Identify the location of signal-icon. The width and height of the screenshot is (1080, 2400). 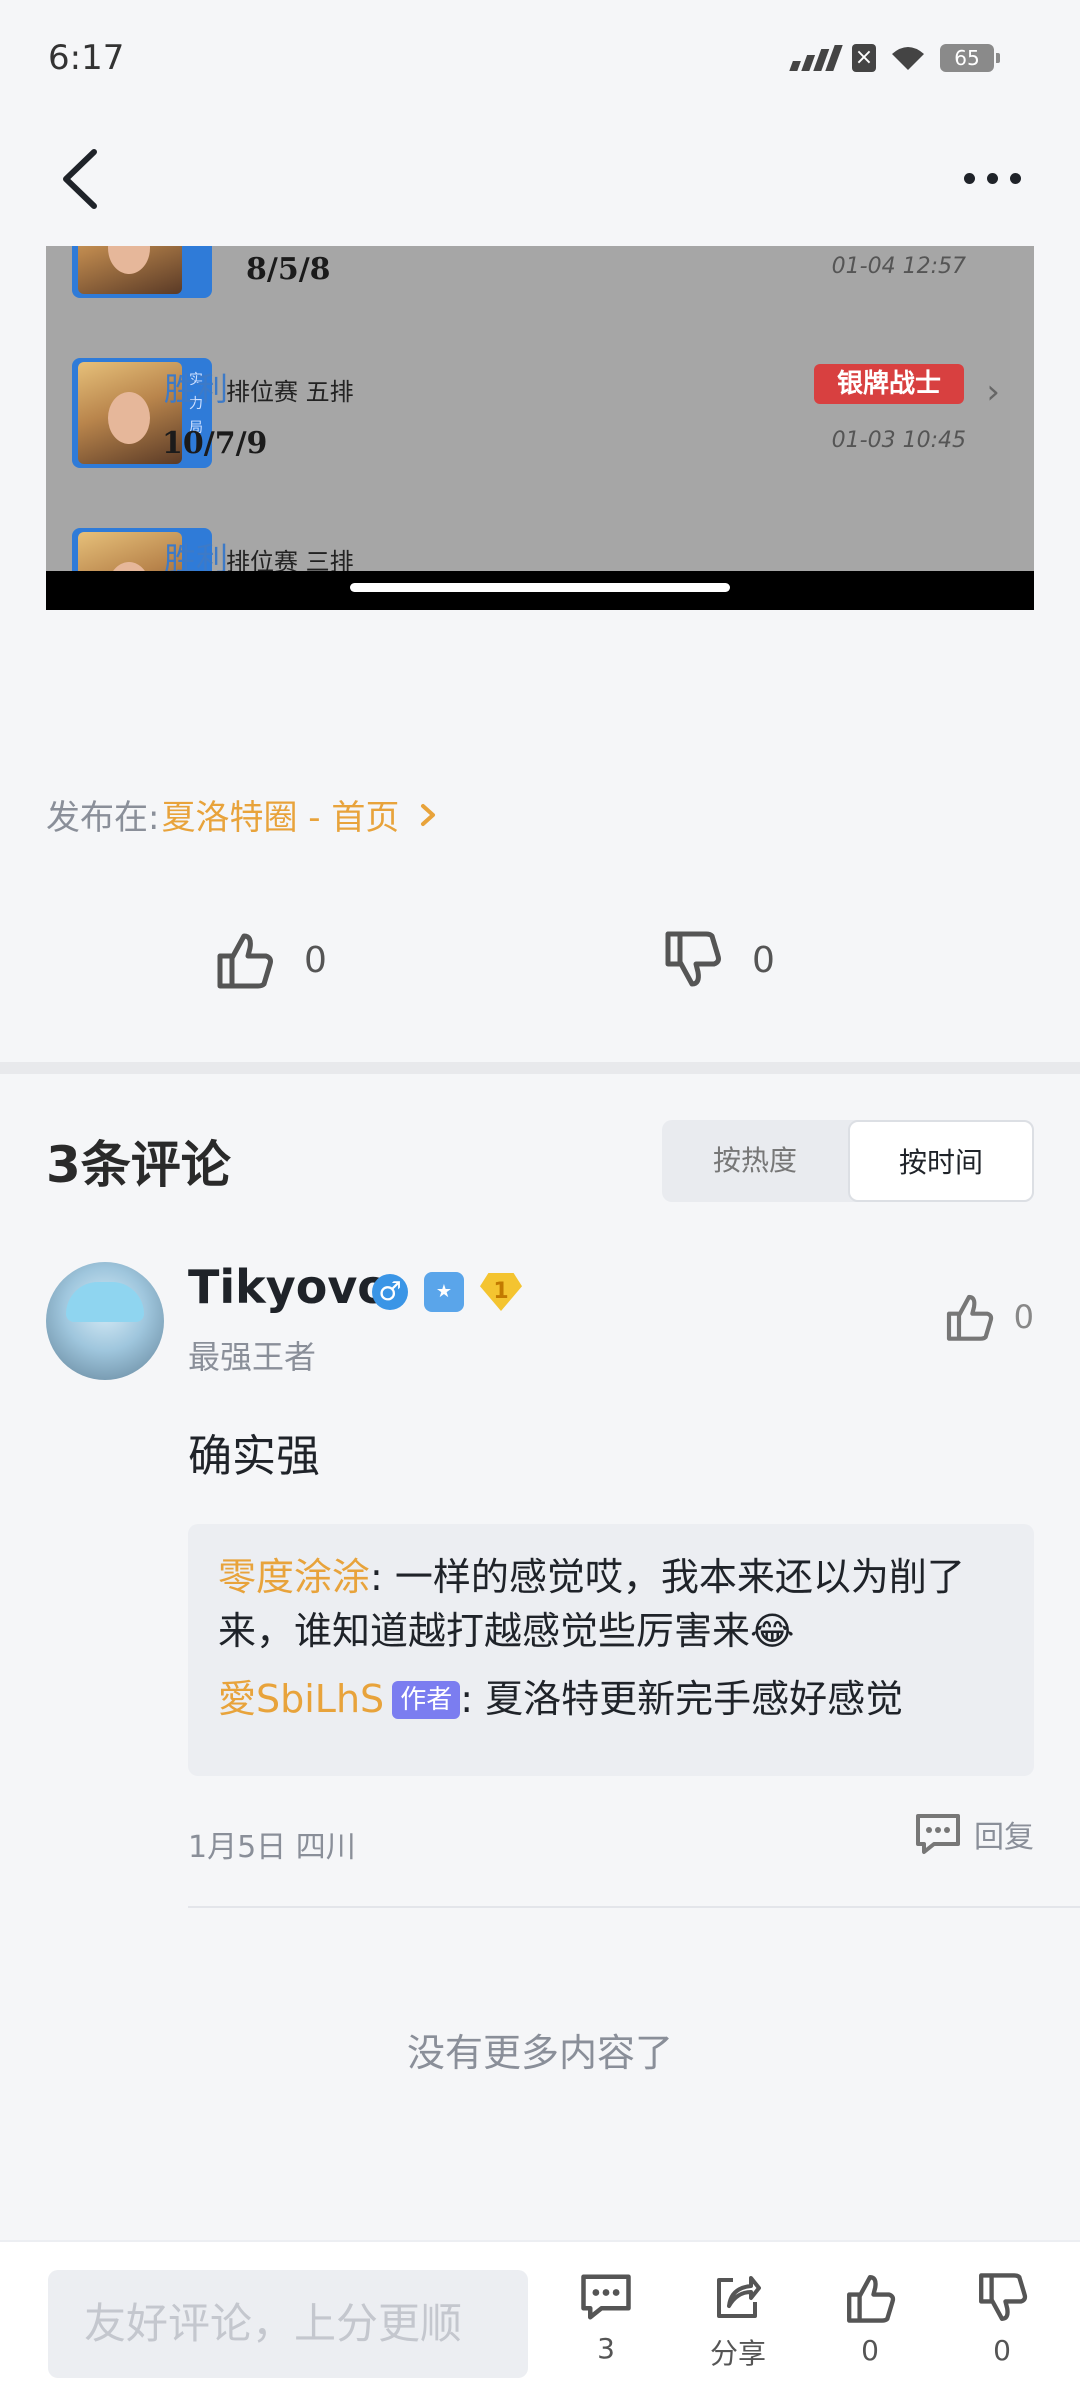
(816, 58).